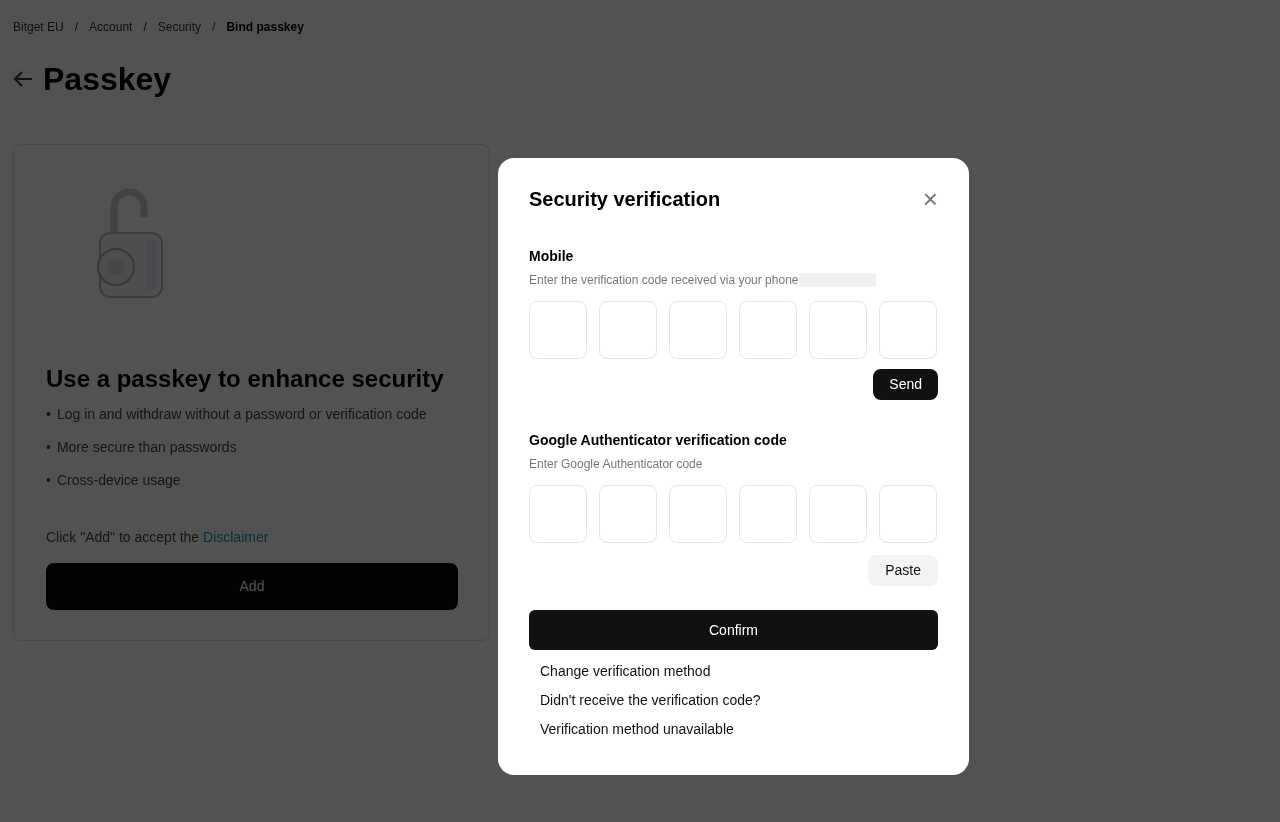 The height and width of the screenshot is (822, 1280). Describe the element at coordinates (637, 729) in the screenshot. I see `help-link: Verification method unavailable` at that location.